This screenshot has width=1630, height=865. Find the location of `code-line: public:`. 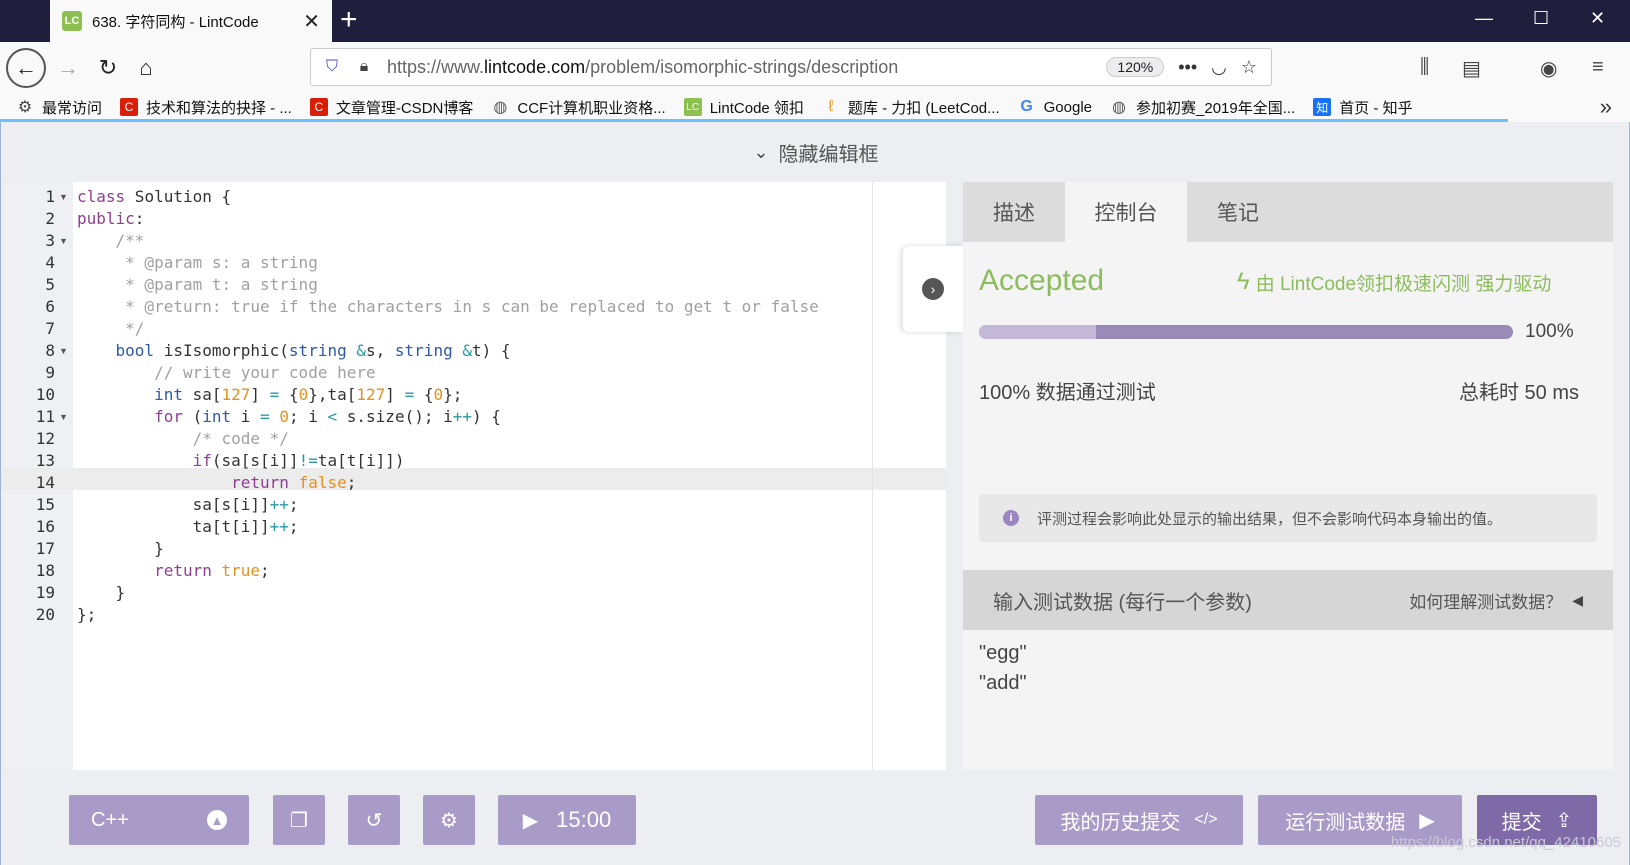

code-line: public: is located at coordinates (110, 219).